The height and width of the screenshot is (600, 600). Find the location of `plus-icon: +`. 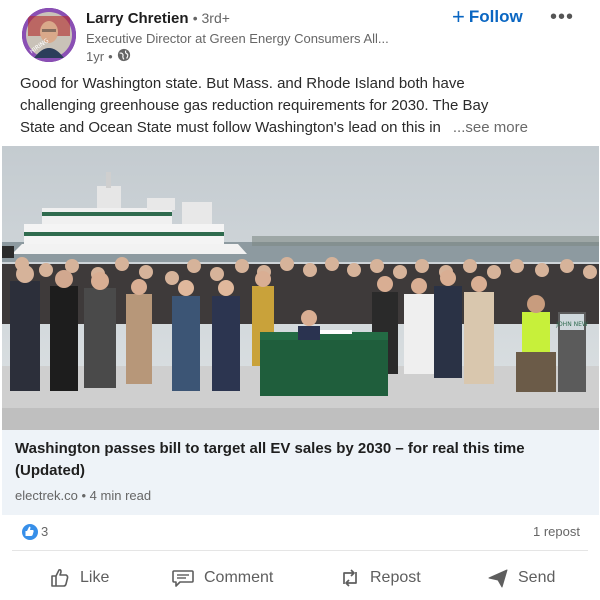

plus-icon: + is located at coordinates (458, 16).